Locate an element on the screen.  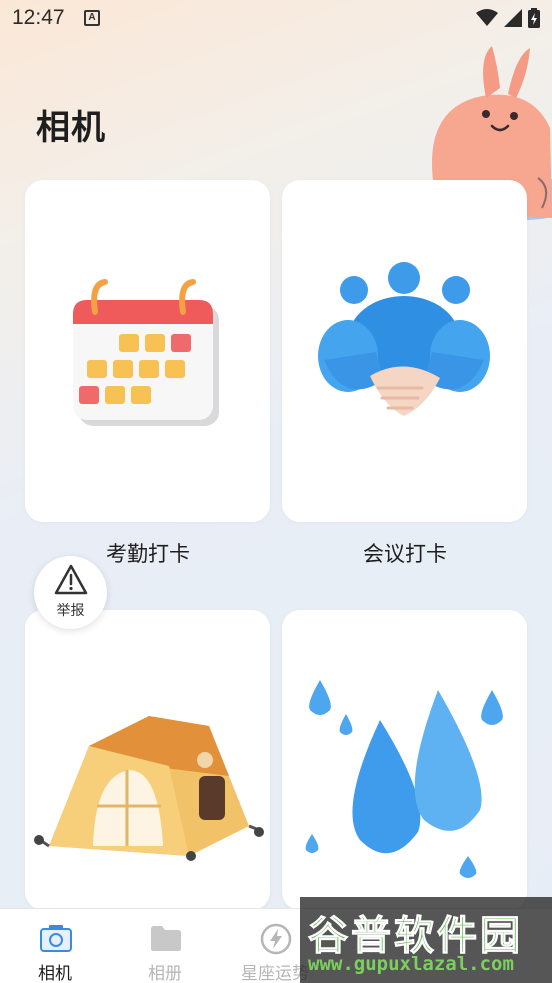
report-label: 举报 is located at coordinates (70, 611).